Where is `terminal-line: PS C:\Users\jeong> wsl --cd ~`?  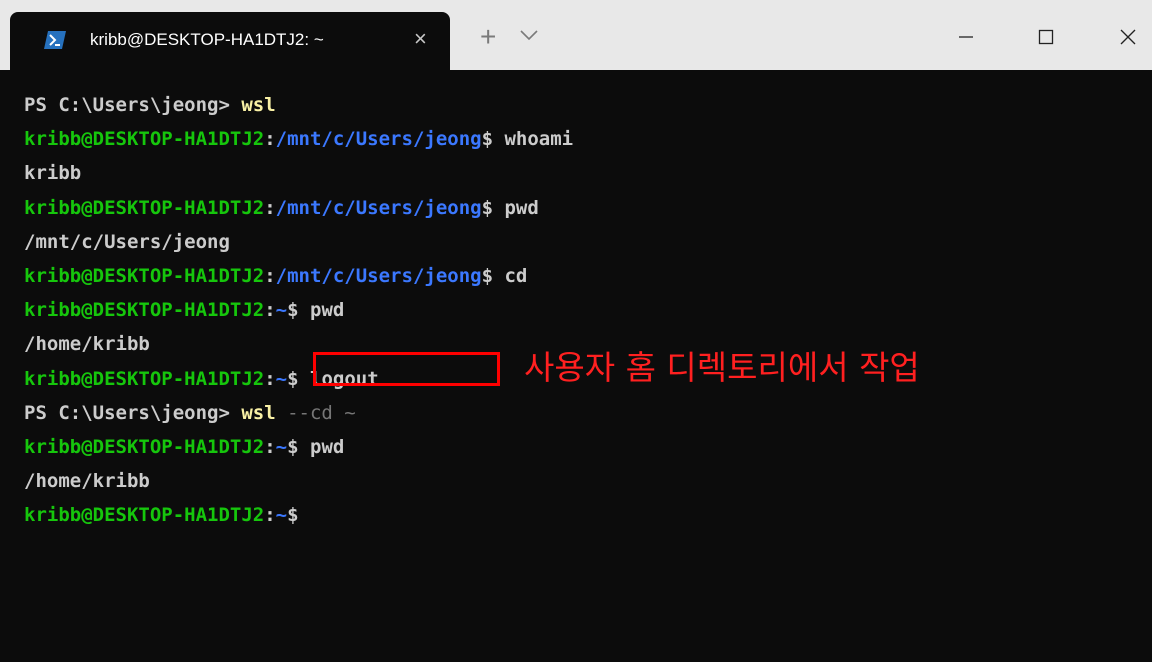
terminal-line: PS C:\Users\jeong> wsl --cd ~ is located at coordinates (298, 413).